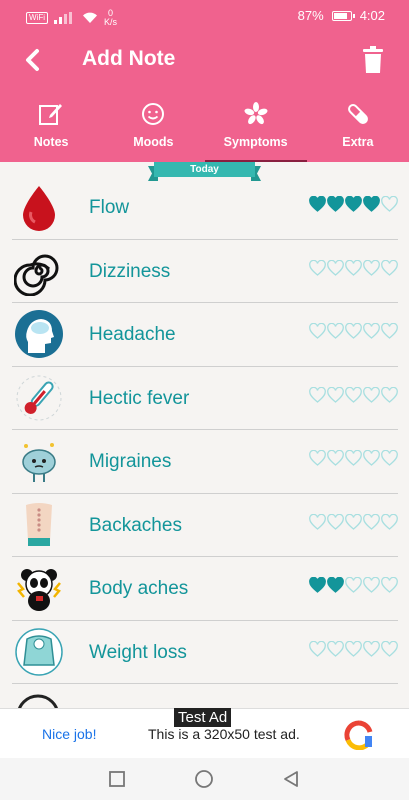 This screenshot has height=800, width=409. I want to click on mood-smiley-icon, so click(153, 114).